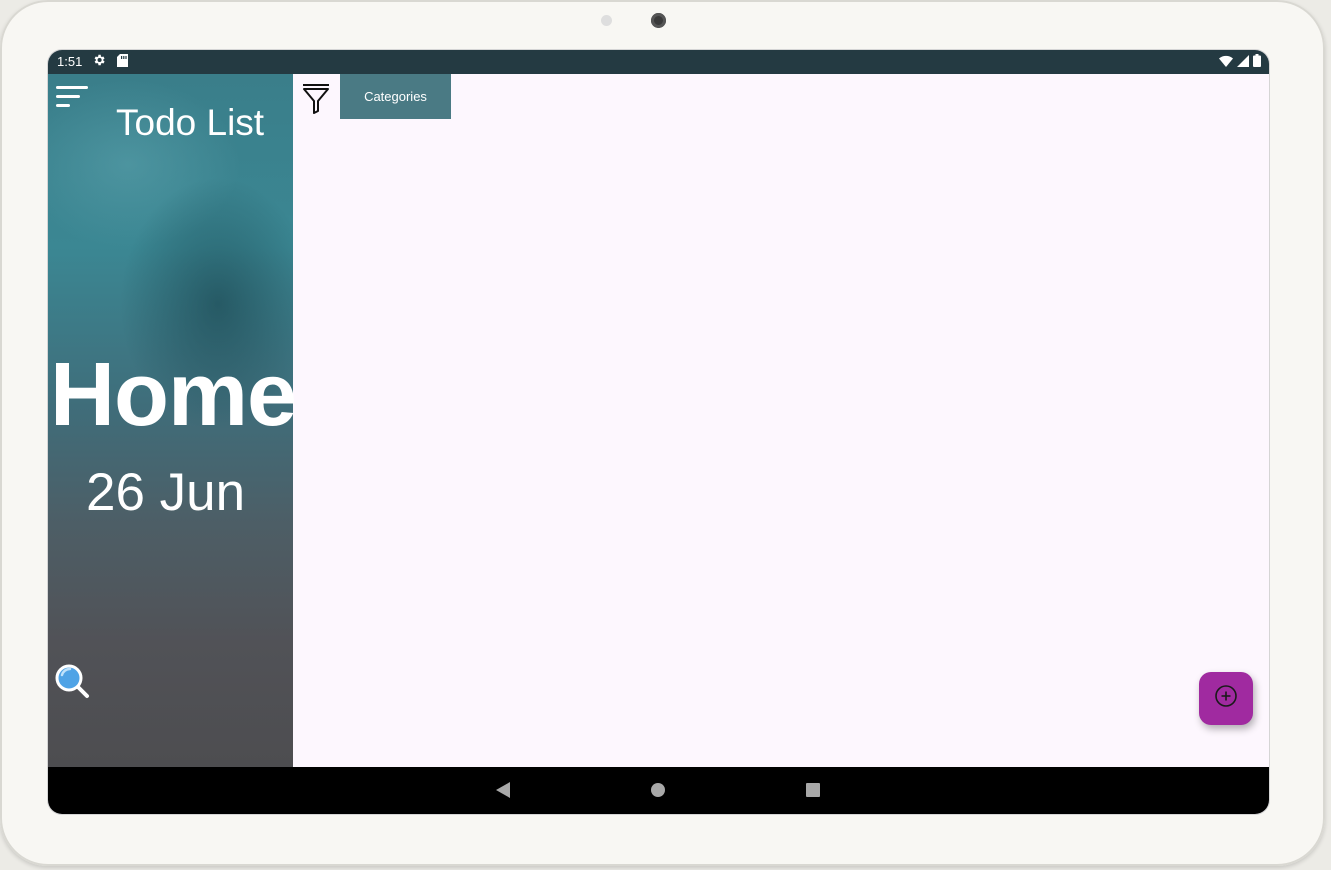  What do you see at coordinates (658, 20) in the screenshot?
I see `front-camera` at bounding box center [658, 20].